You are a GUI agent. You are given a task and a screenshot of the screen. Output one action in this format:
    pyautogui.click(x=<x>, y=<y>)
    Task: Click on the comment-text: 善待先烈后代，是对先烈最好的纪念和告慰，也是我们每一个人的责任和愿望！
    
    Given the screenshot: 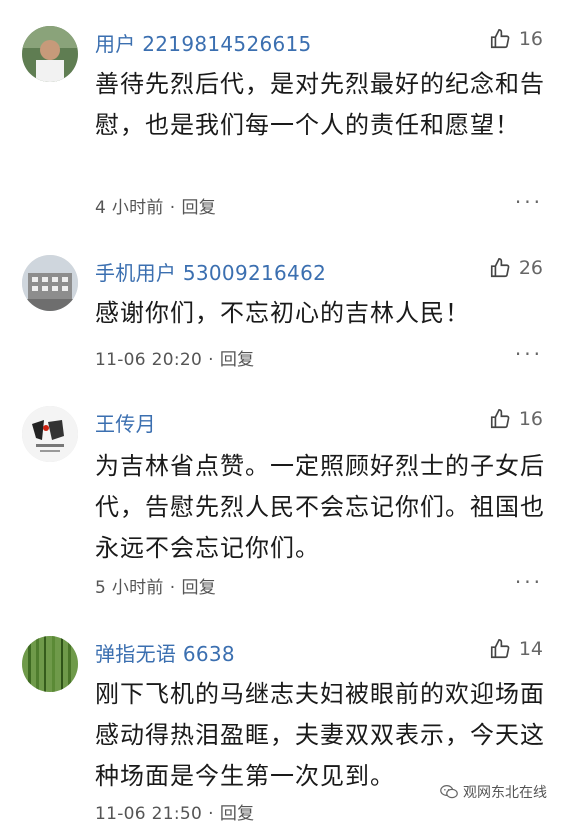 What is the action you would take?
    pyautogui.click(x=320, y=104)
    